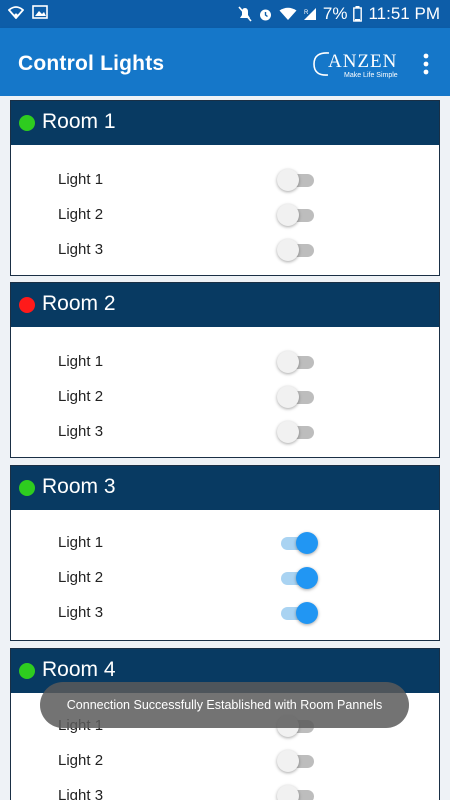 This screenshot has height=800, width=450. What do you see at coordinates (306, 13) in the screenshot?
I see `svg-text: R` at bounding box center [306, 13].